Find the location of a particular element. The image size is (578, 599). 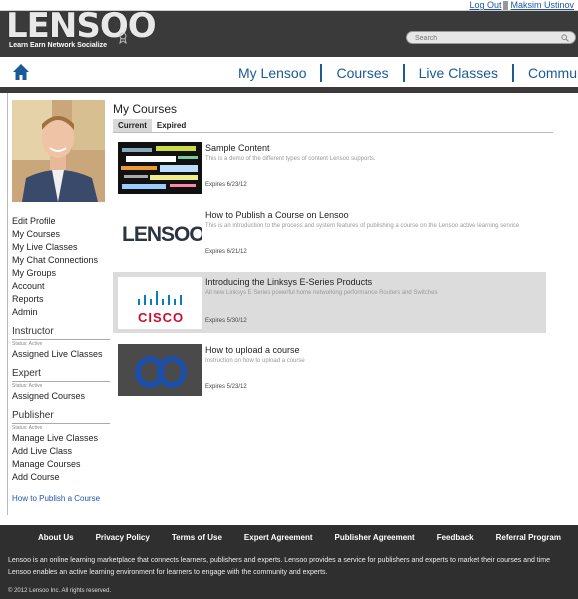

sidebar-item-manage-courses: Manage Courses is located at coordinates (61, 464).